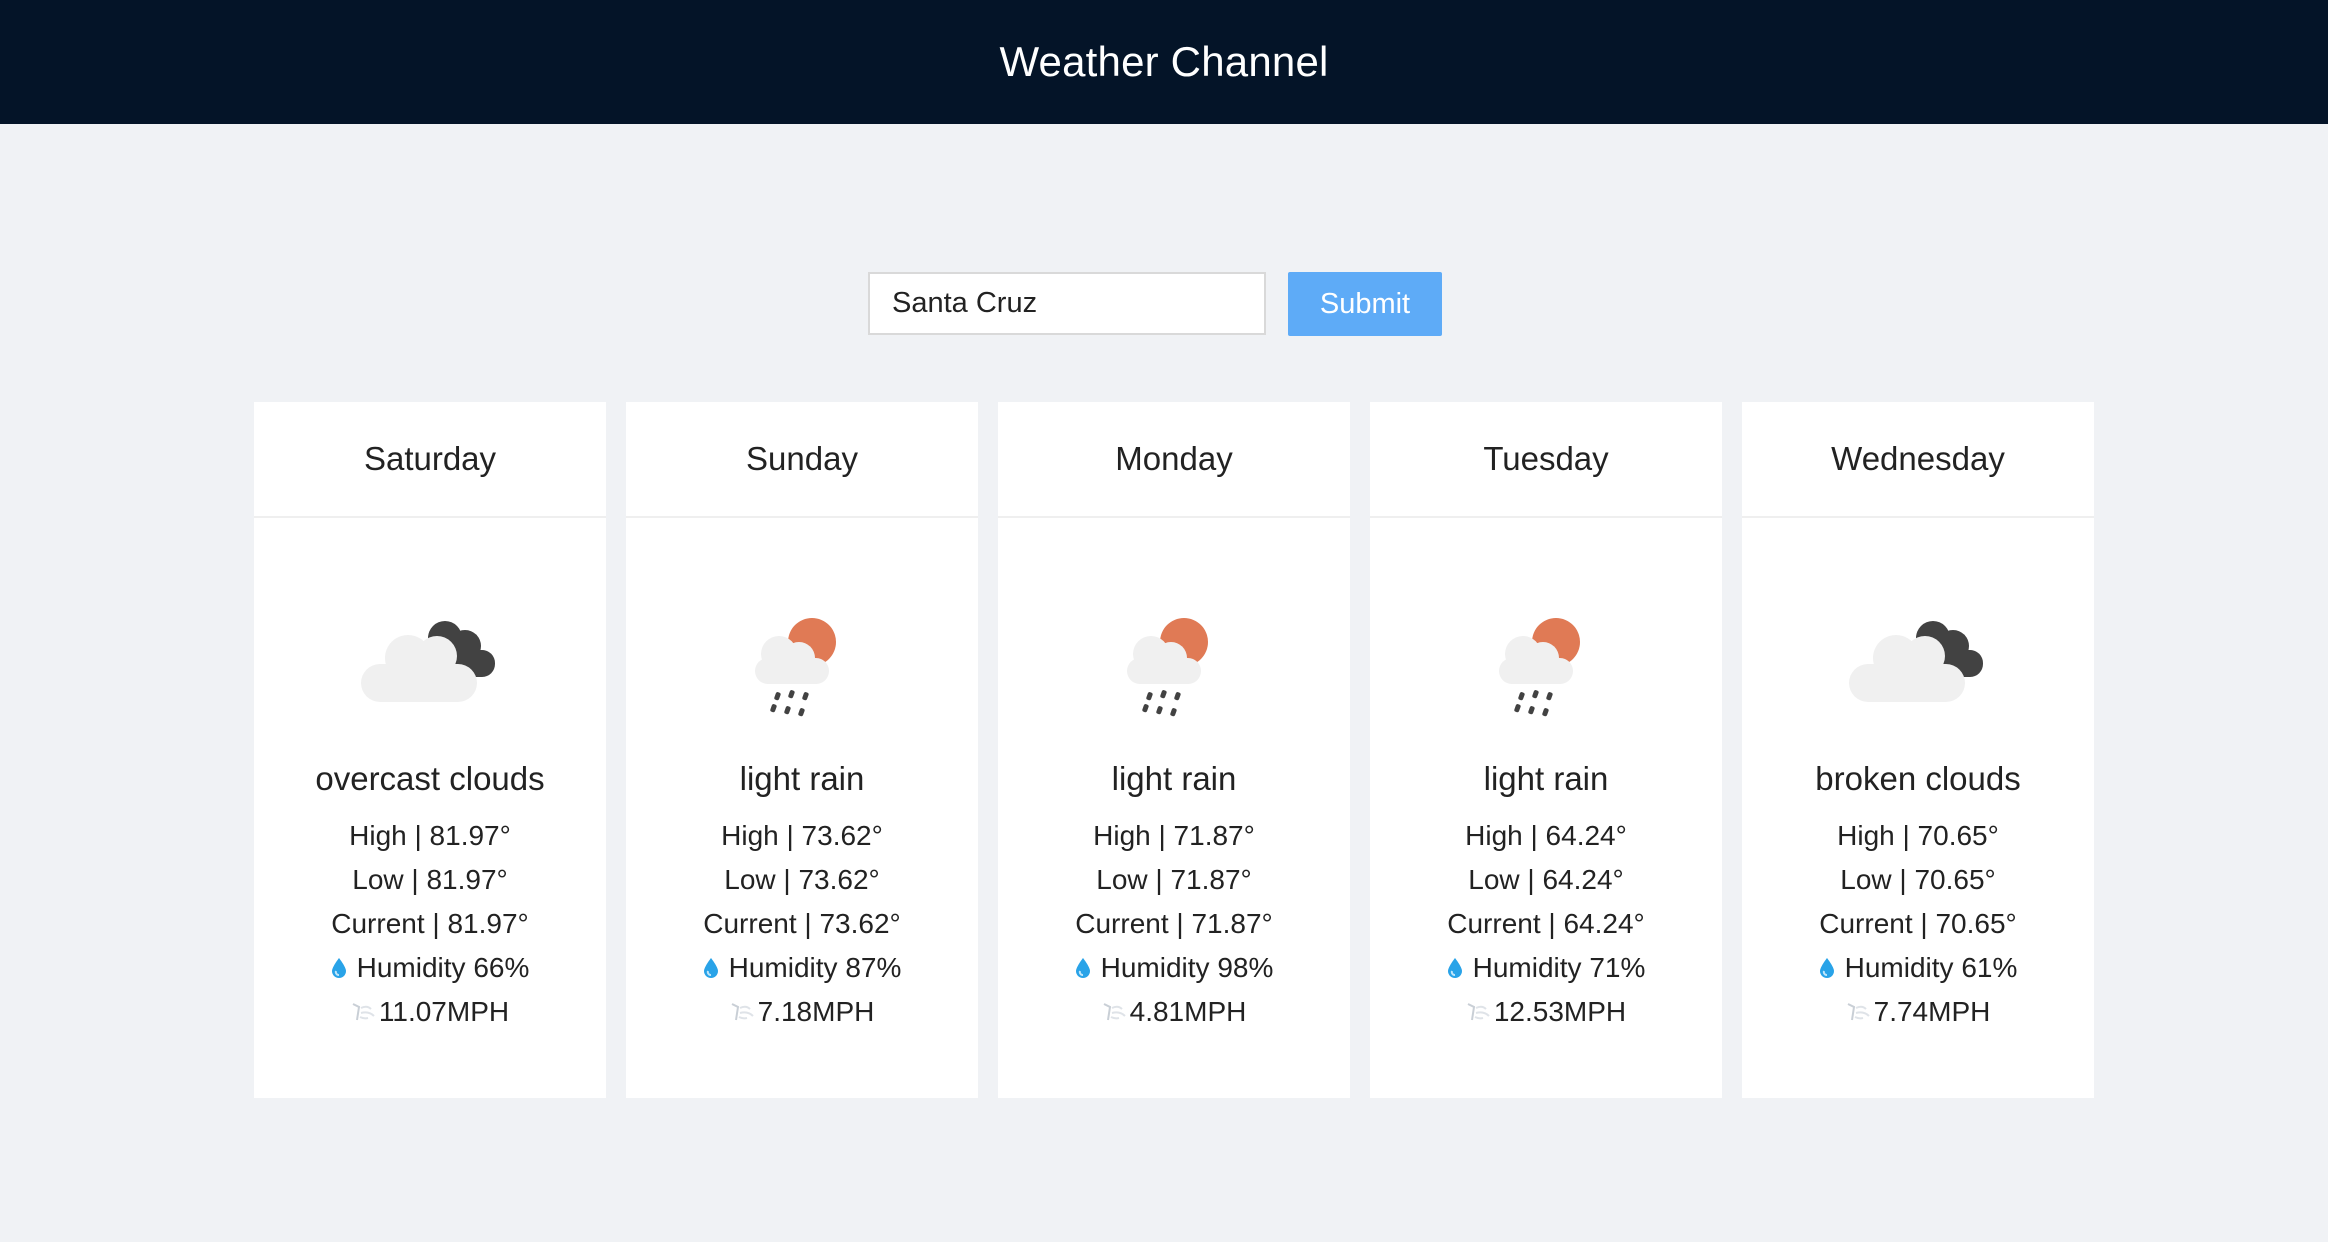 This screenshot has height=1242, width=2328. I want to click on day-name: Tuesday, so click(1546, 460).